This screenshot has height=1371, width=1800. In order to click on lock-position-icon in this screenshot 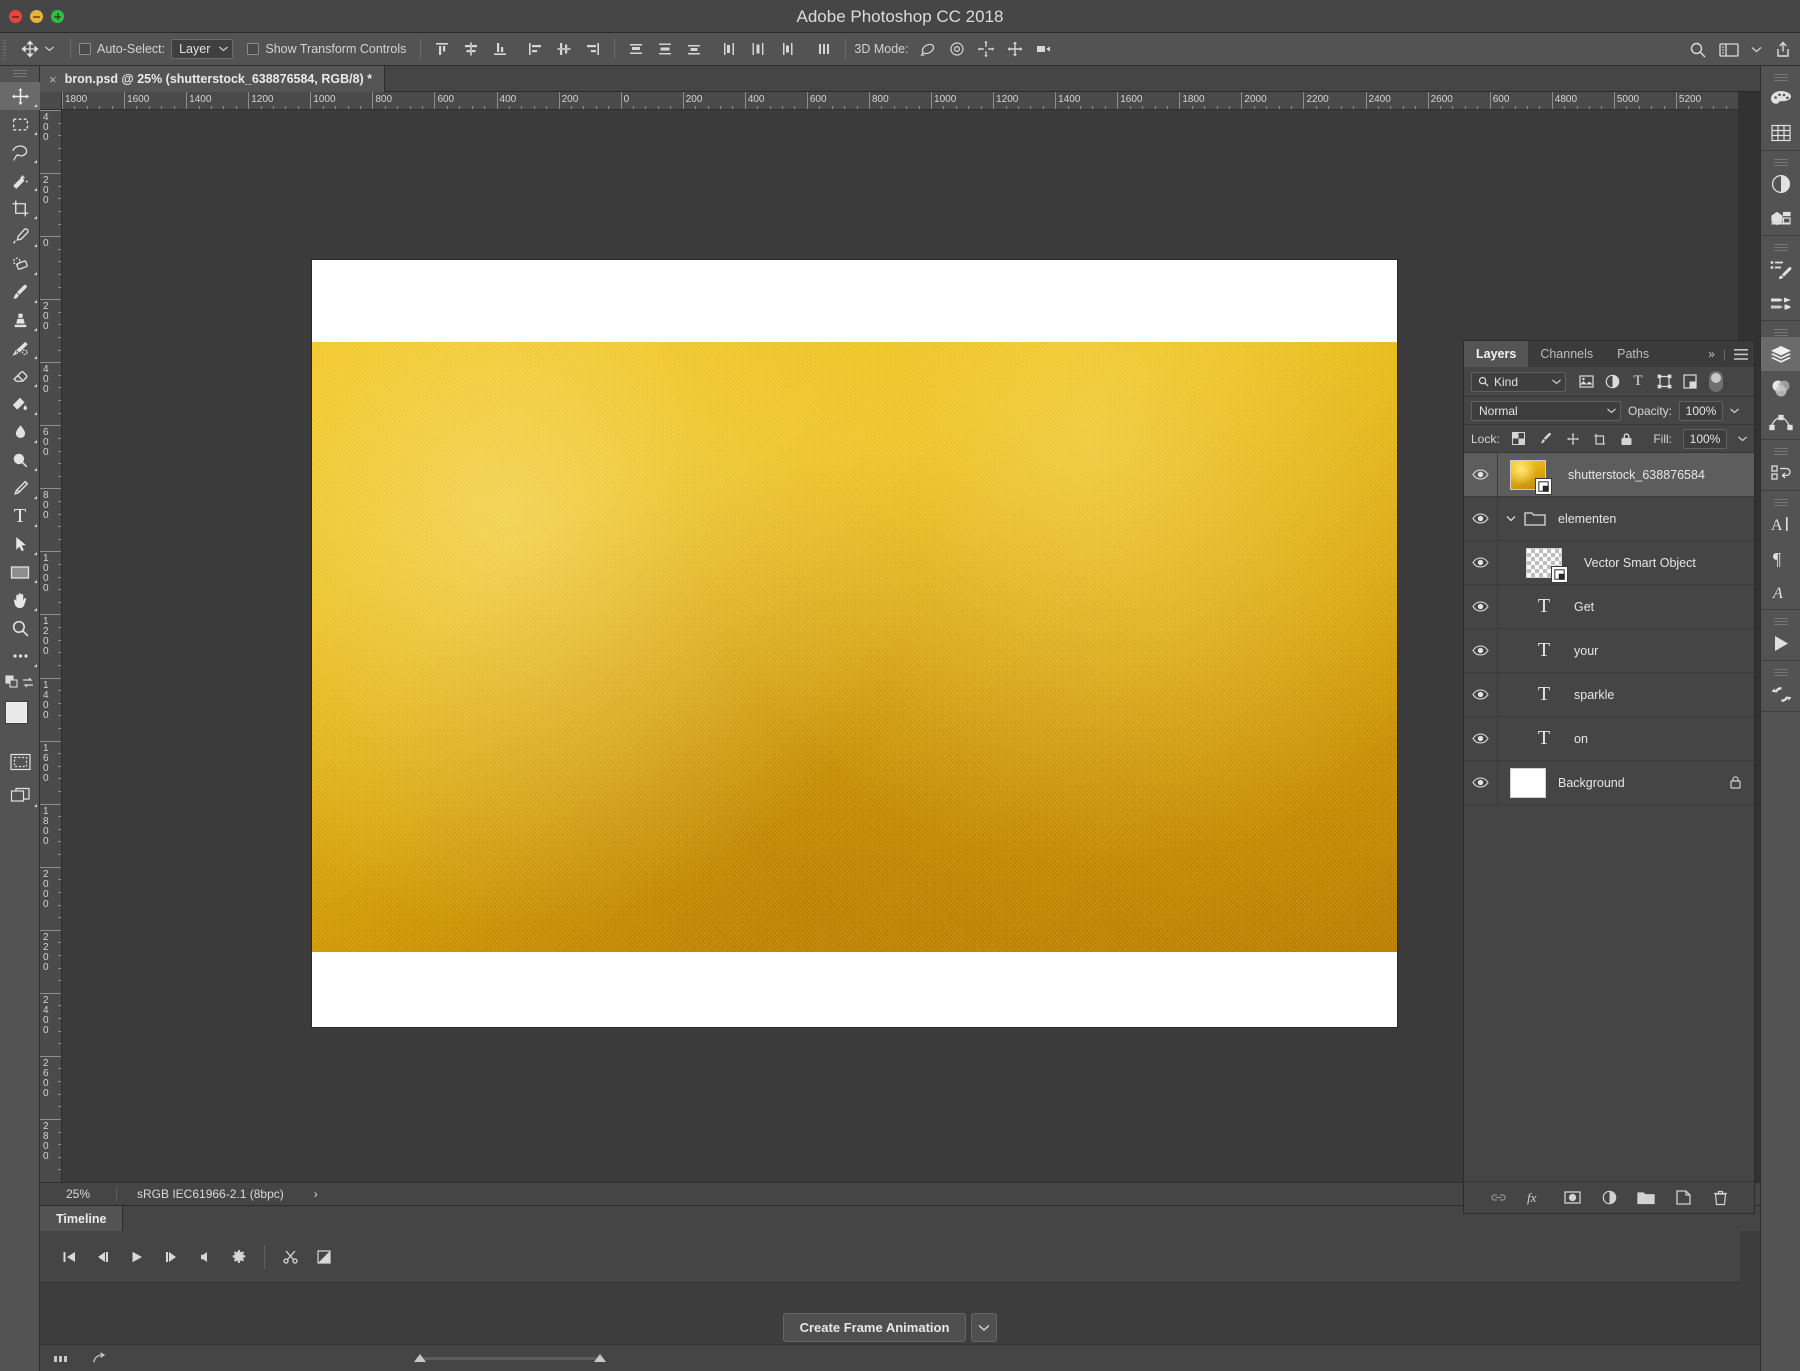, I will do `click(1573, 439)`.